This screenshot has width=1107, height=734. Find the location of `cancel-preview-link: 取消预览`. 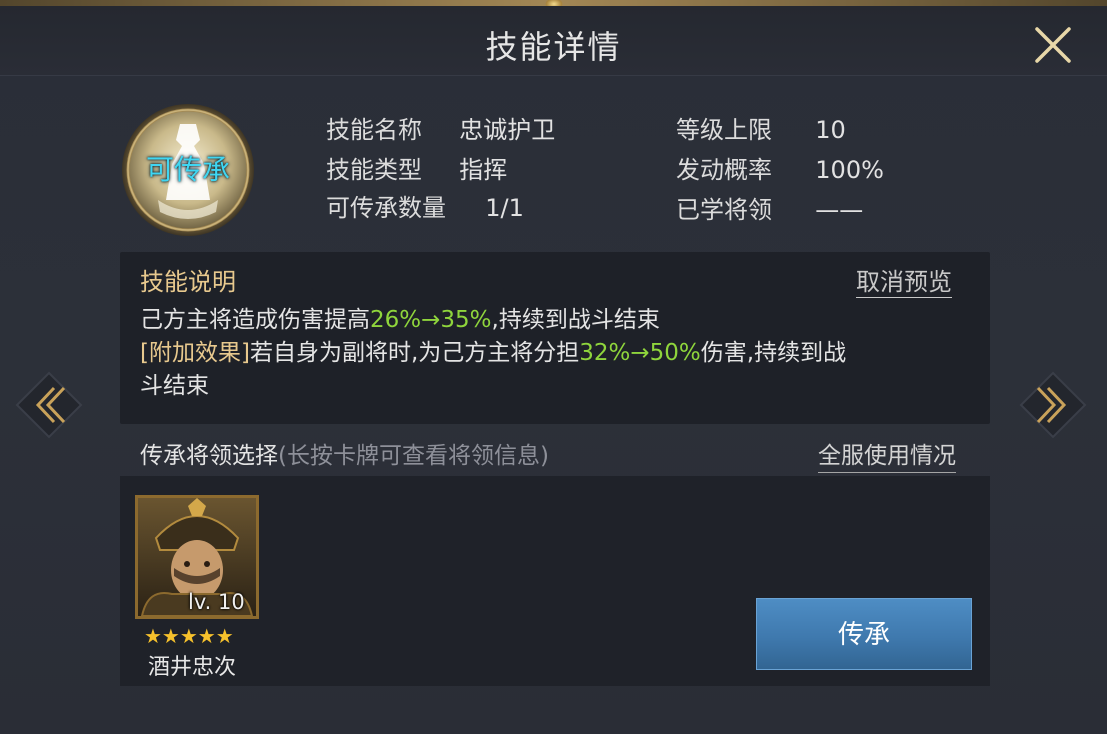

cancel-preview-link: 取消预览 is located at coordinates (904, 280).